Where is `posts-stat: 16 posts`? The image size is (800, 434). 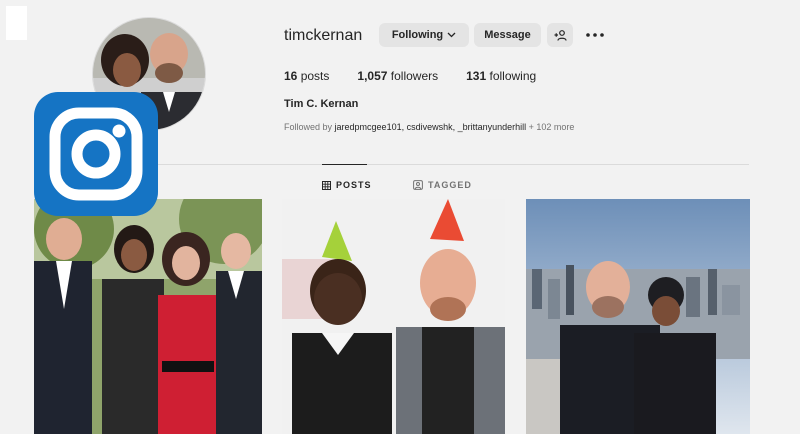
posts-stat: 16 posts is located at coordinates (306, 76).